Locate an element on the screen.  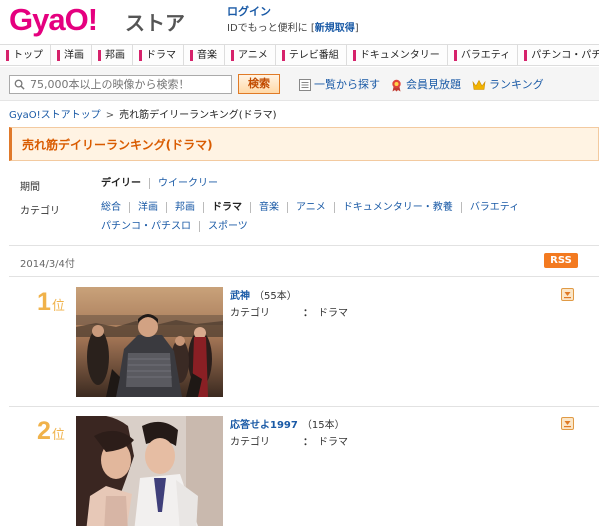
member-unlimited-link: 会員見放題 is located at coordinates (425, 85).